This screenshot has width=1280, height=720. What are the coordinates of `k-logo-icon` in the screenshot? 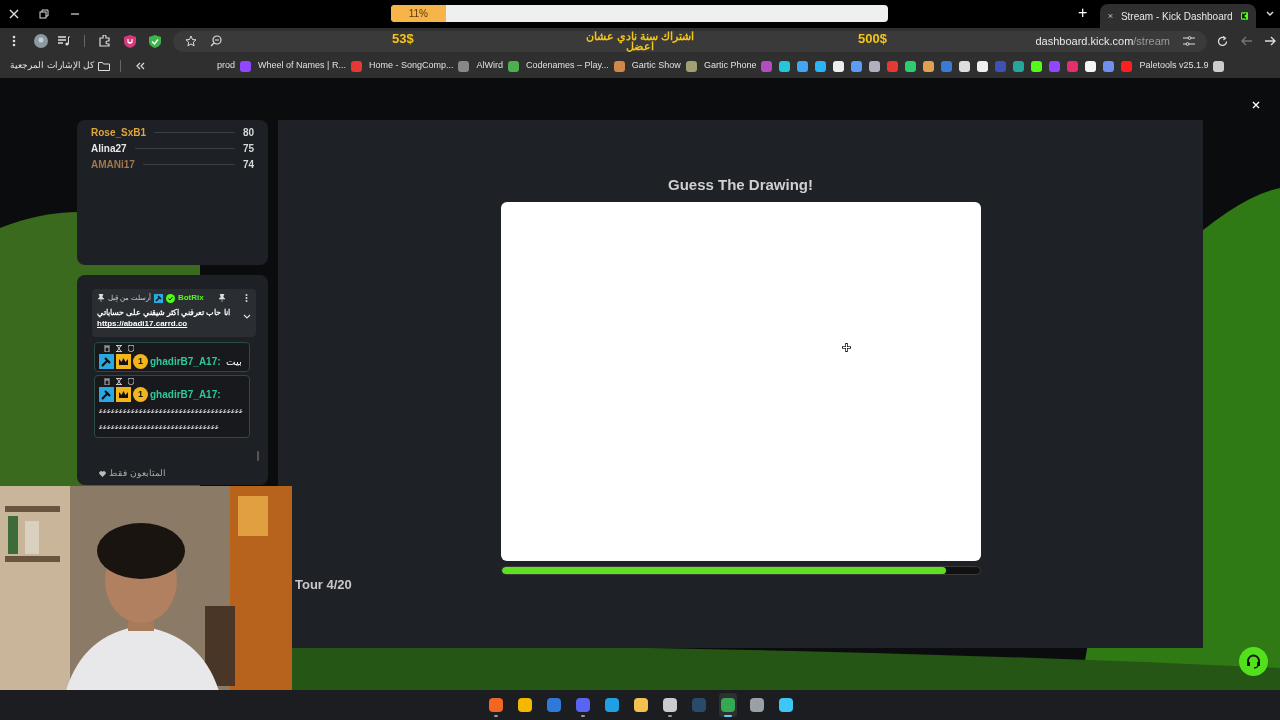 It's located at (1244, 16).